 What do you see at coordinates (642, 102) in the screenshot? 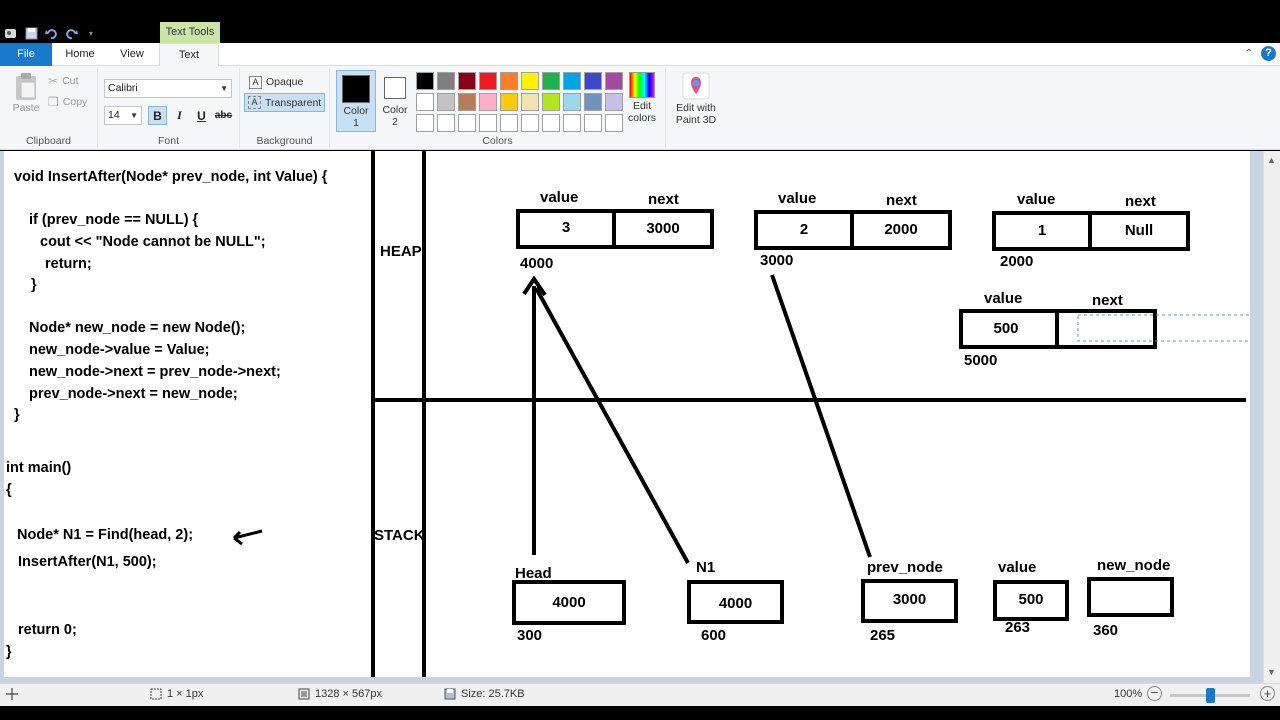
I see `edit-colors-button: Edit colors` at bounding box center [642, 102].